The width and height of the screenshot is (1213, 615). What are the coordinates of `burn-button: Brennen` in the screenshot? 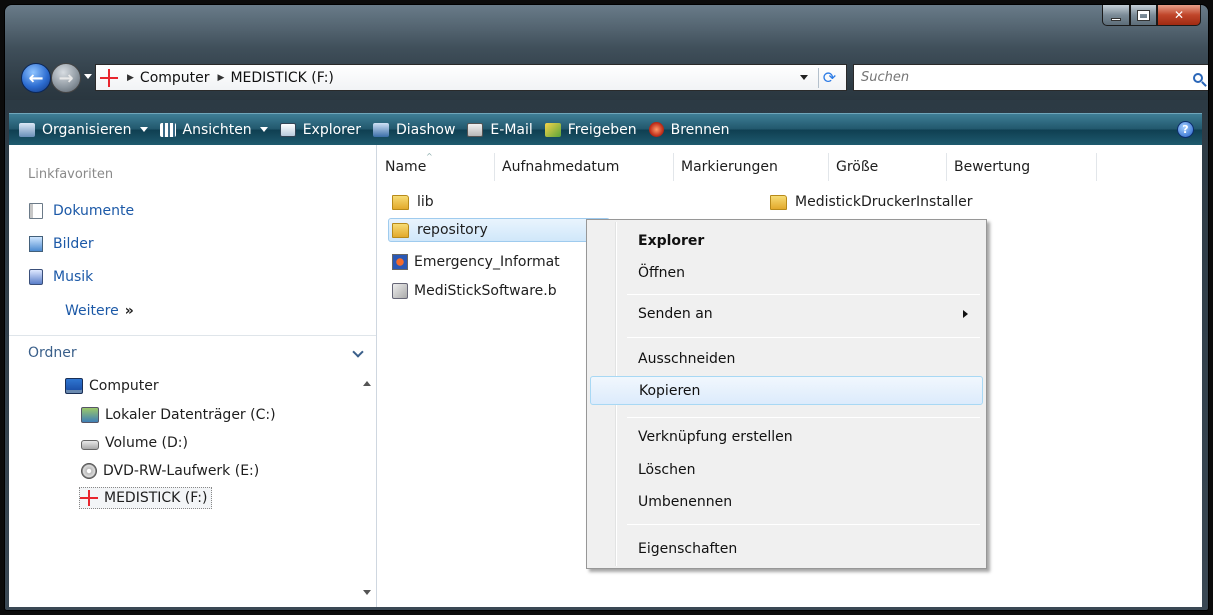 It's located at (689, 129).